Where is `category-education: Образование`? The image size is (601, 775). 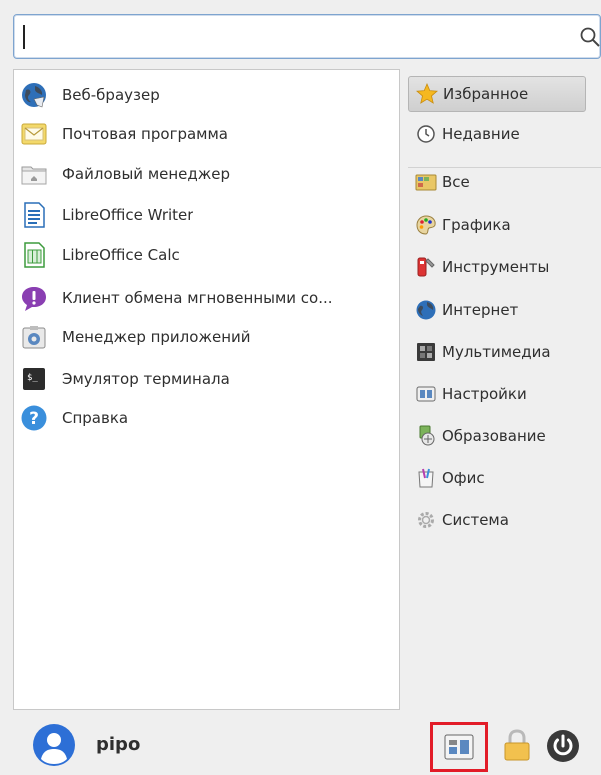 category-education: Образование is located at coordinates (497, 436).